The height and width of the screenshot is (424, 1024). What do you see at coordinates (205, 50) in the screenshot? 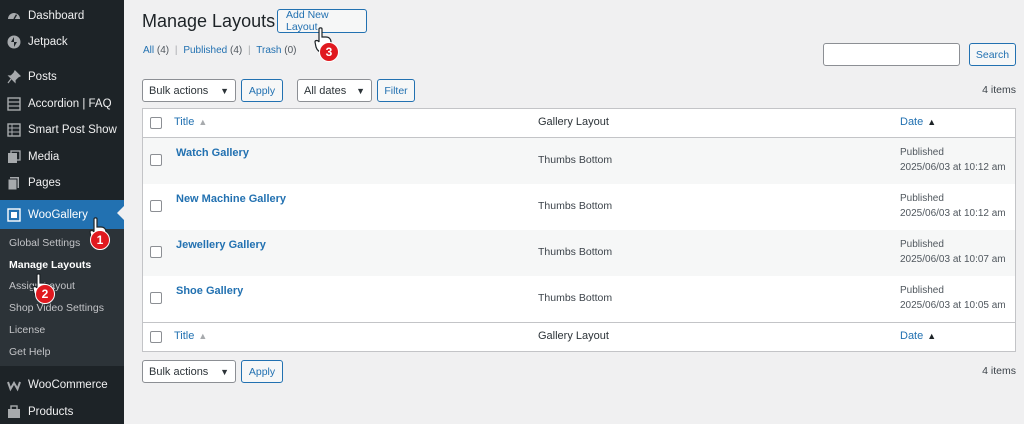
I see `filter-published-link: Published` at bounding box center [205, 50].